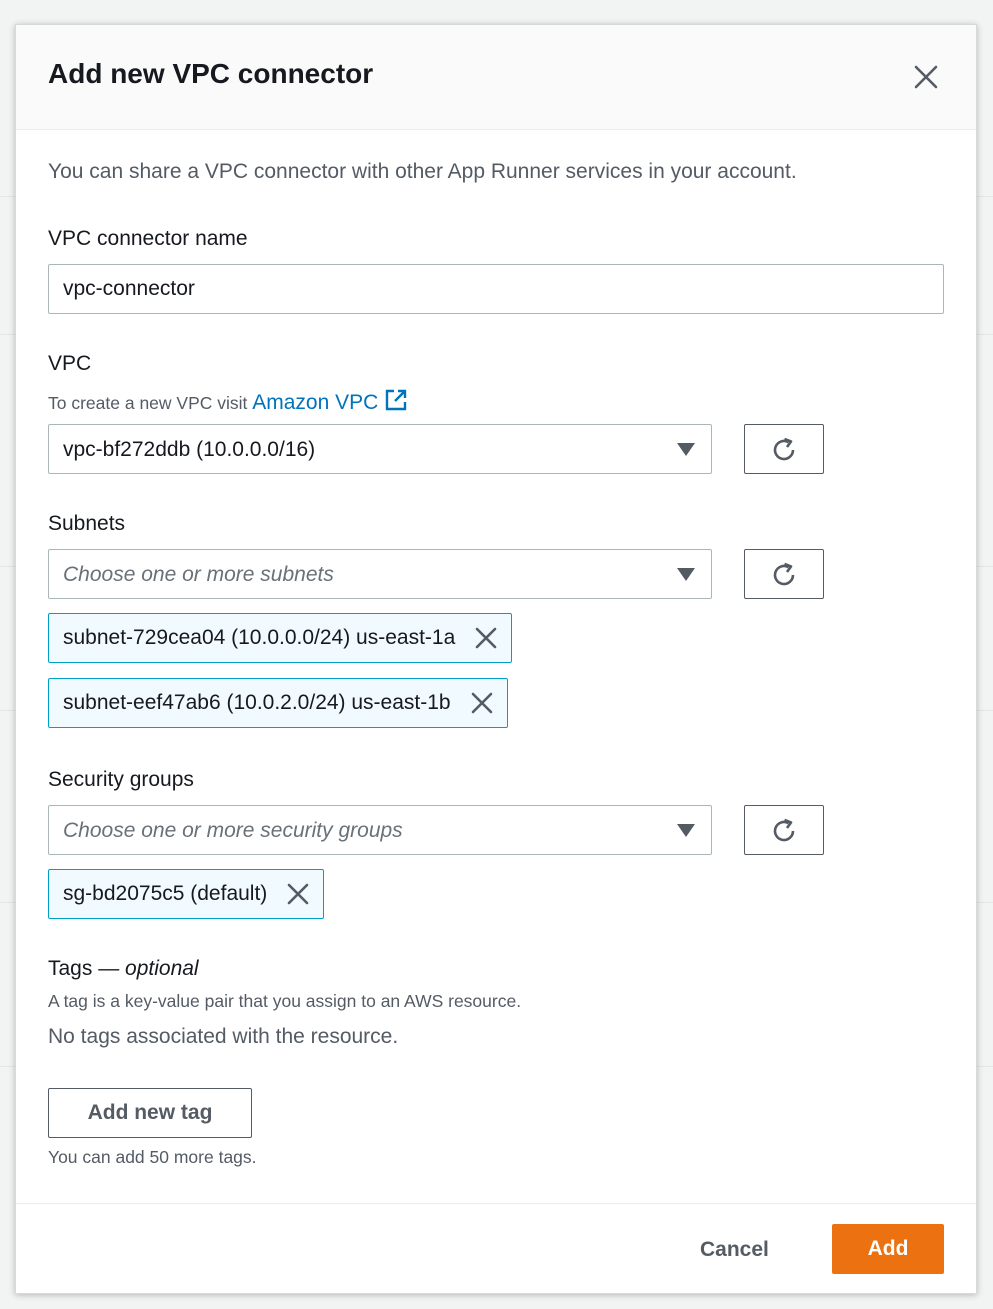  Describe the element at coordinates (198, 574) in the screenshot. I see `subnets-placeholder: Choose one or more subnets` at that location.